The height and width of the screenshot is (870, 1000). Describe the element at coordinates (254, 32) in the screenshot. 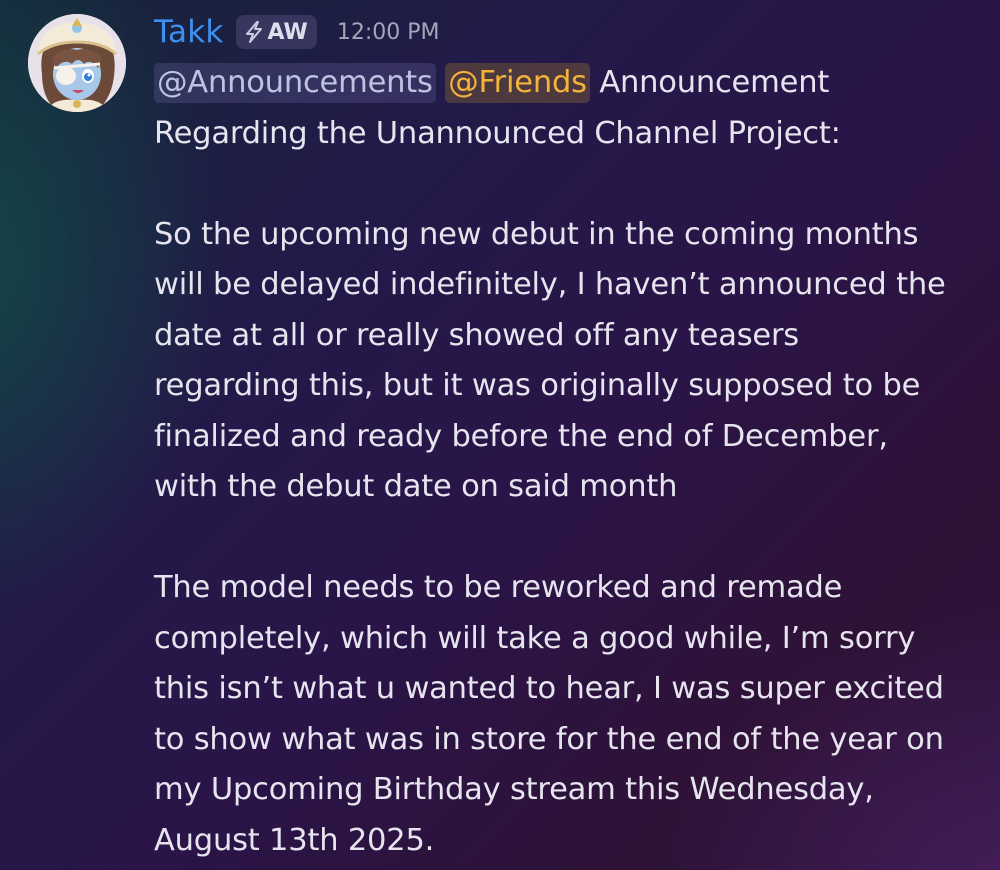

I see `lightning-icon` at that location.